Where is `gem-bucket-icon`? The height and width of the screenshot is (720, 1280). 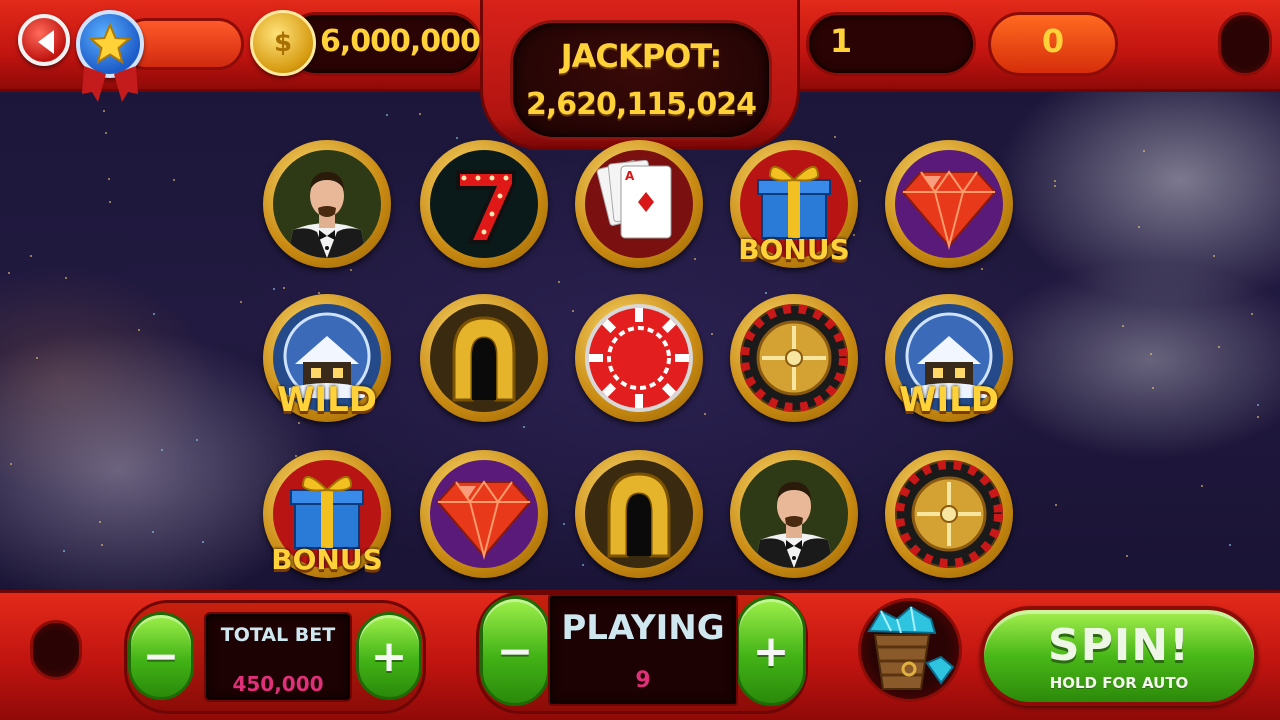 gem-bucket-icon is located at coordinates (911, 647).